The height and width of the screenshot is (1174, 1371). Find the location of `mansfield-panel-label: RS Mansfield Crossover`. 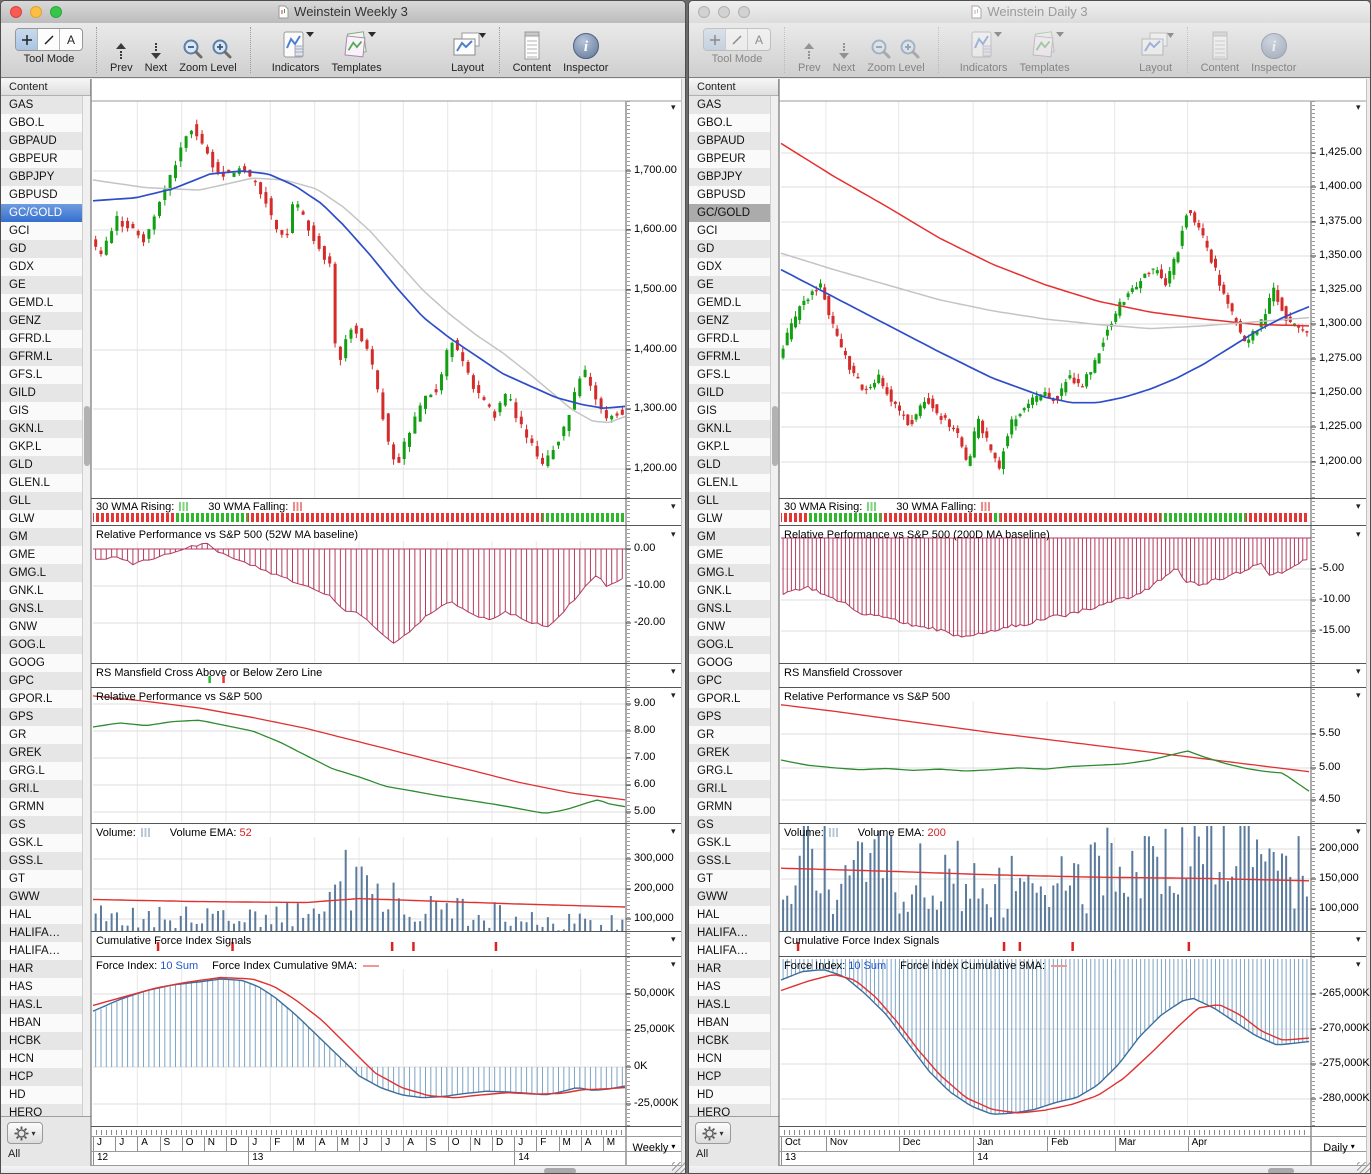

mansfield-panel-label: RS Mansfield Crossover is located at coordinates (843, 673).